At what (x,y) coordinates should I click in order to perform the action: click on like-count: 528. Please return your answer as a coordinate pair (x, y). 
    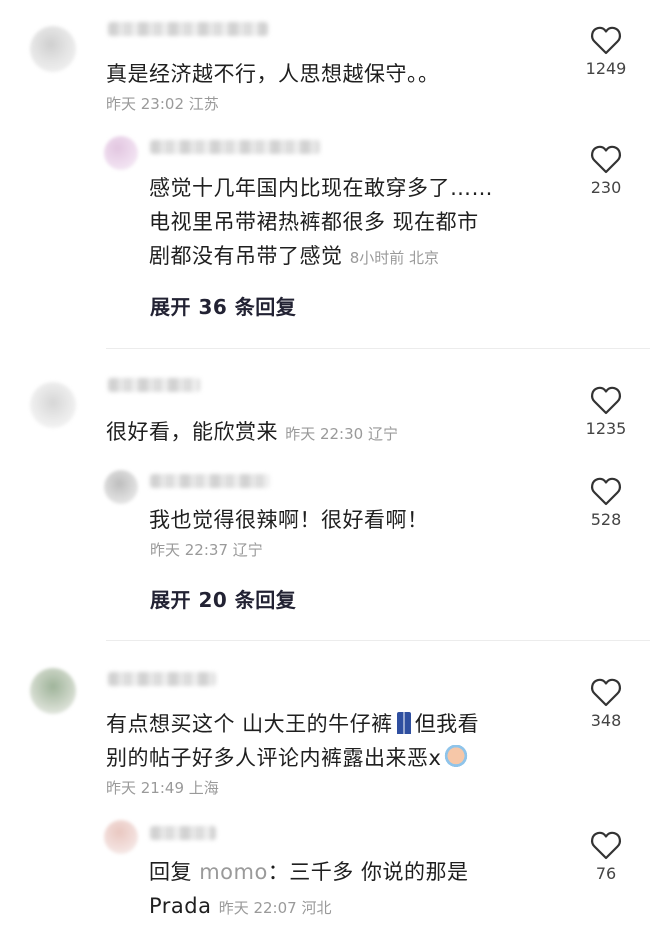
    Looking at the image, I should click on (606, 519).